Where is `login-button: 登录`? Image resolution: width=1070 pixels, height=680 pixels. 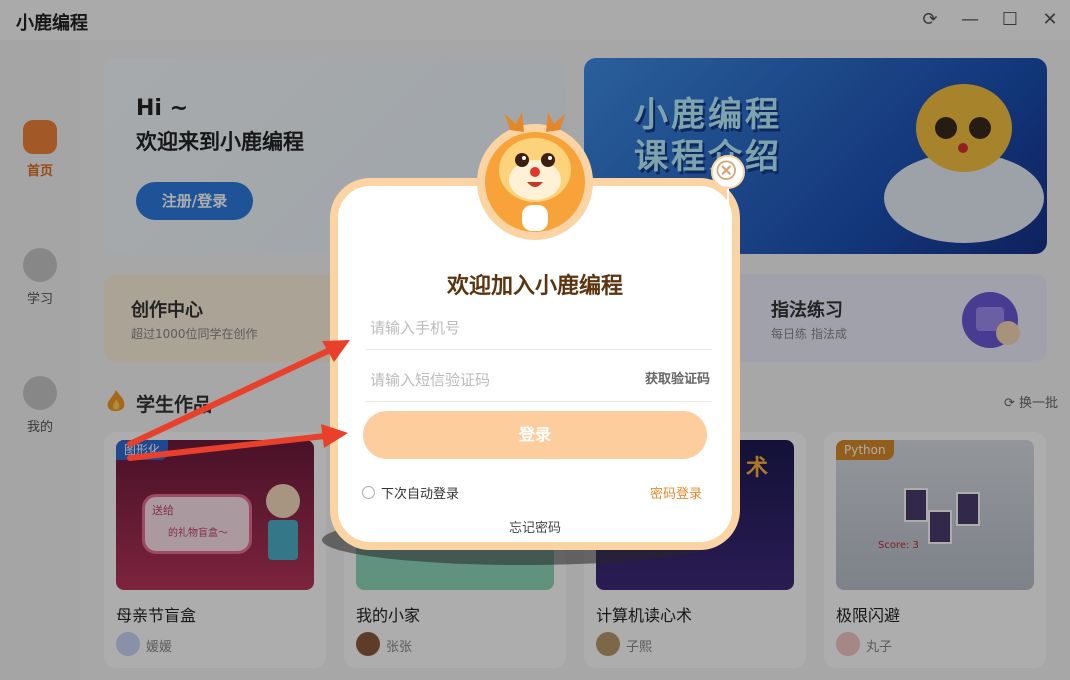
login-button: 登录 is located at coordinates (535, 435).